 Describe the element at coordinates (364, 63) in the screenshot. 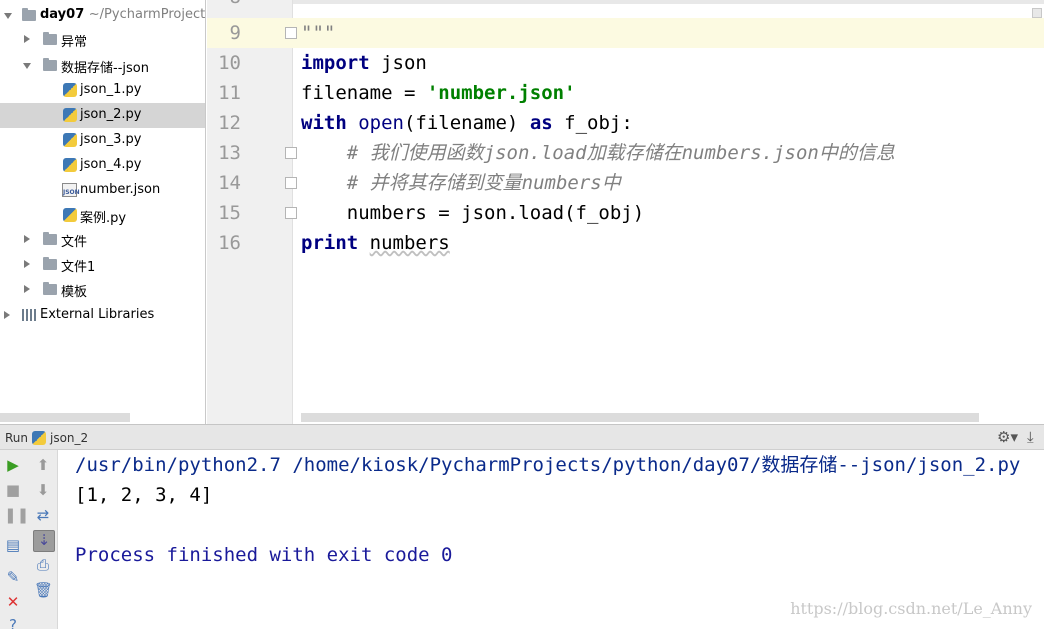

I see `code-line: import json` at that location.